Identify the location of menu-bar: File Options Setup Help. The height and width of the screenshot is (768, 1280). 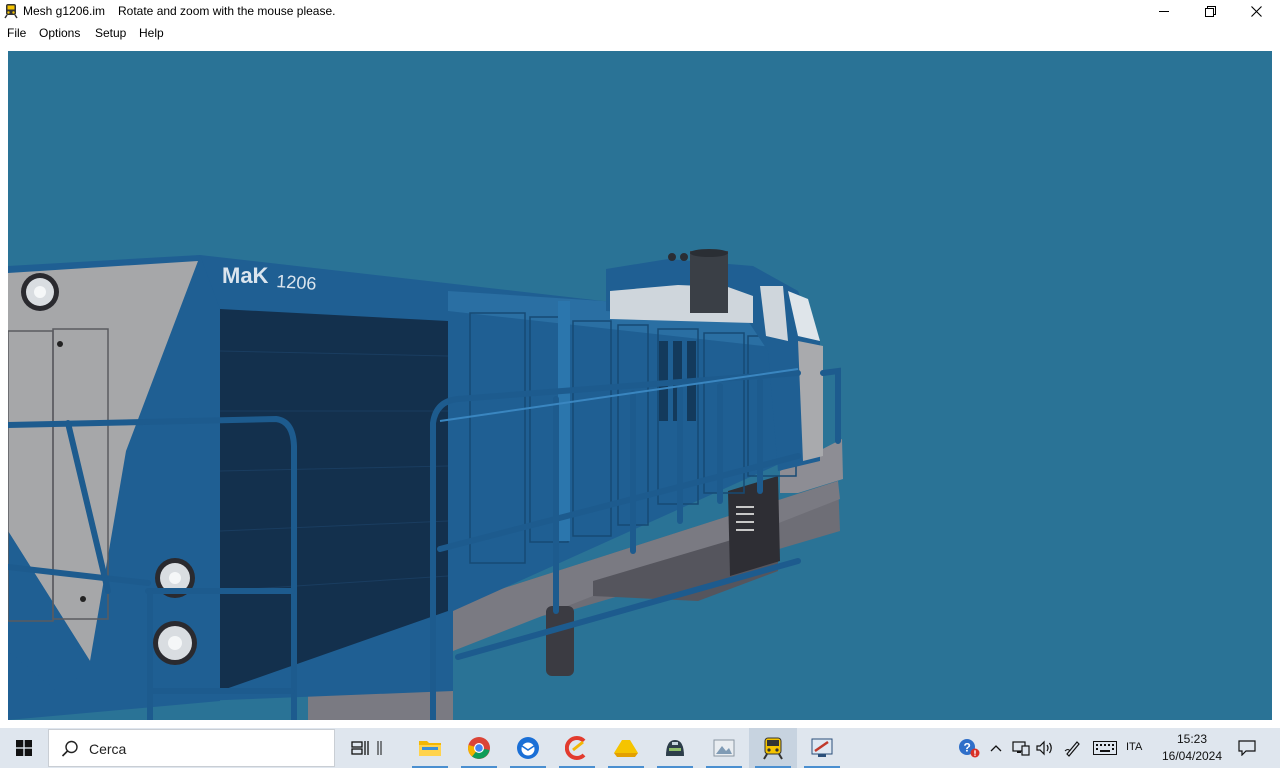
(640, 32).